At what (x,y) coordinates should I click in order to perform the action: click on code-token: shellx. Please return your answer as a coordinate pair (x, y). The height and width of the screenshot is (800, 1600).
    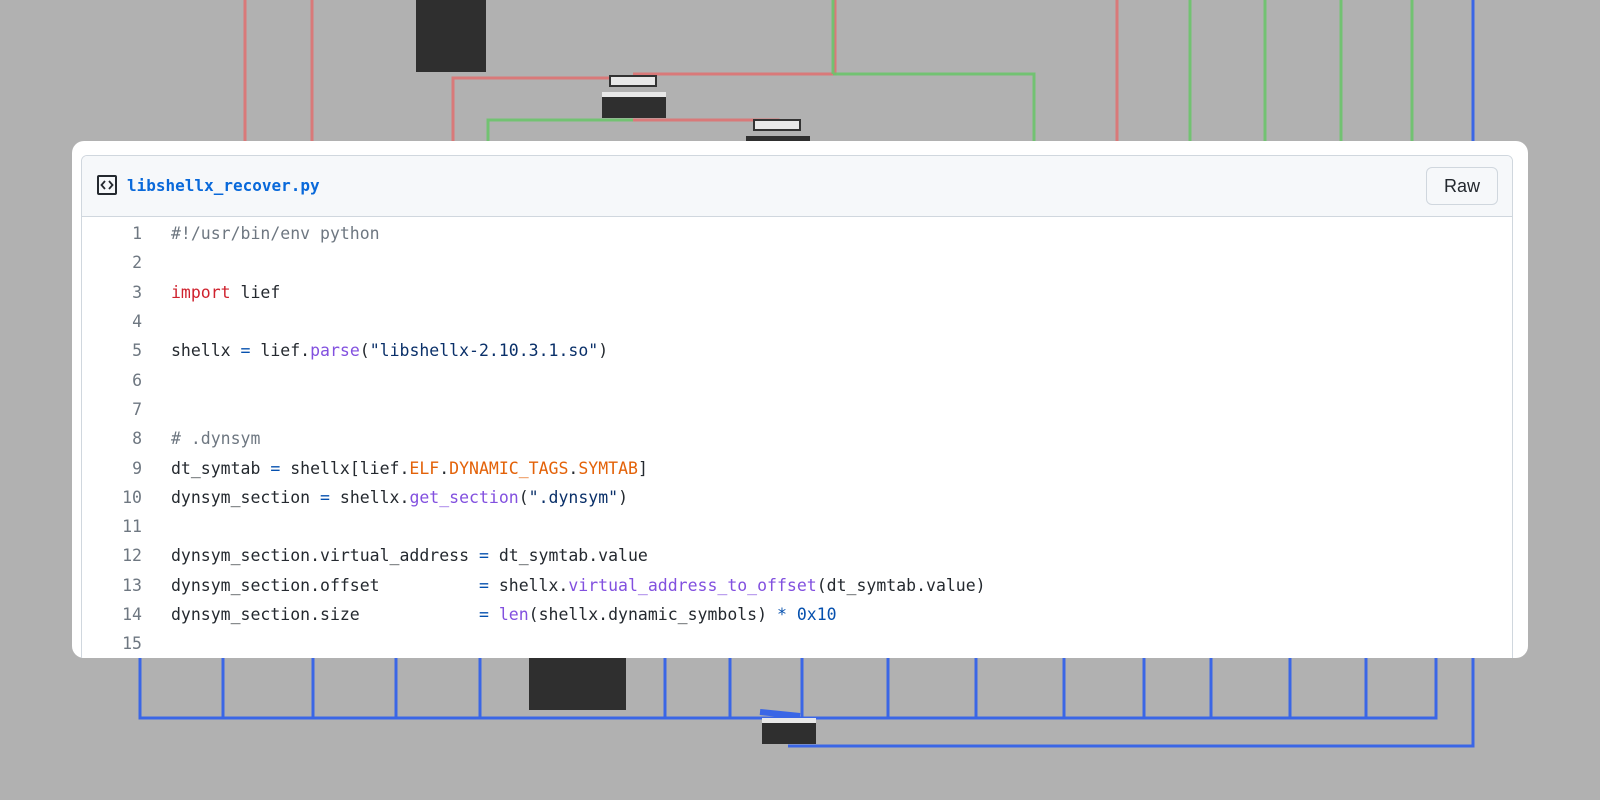
    Looking at the image, I should click on (206, 351).